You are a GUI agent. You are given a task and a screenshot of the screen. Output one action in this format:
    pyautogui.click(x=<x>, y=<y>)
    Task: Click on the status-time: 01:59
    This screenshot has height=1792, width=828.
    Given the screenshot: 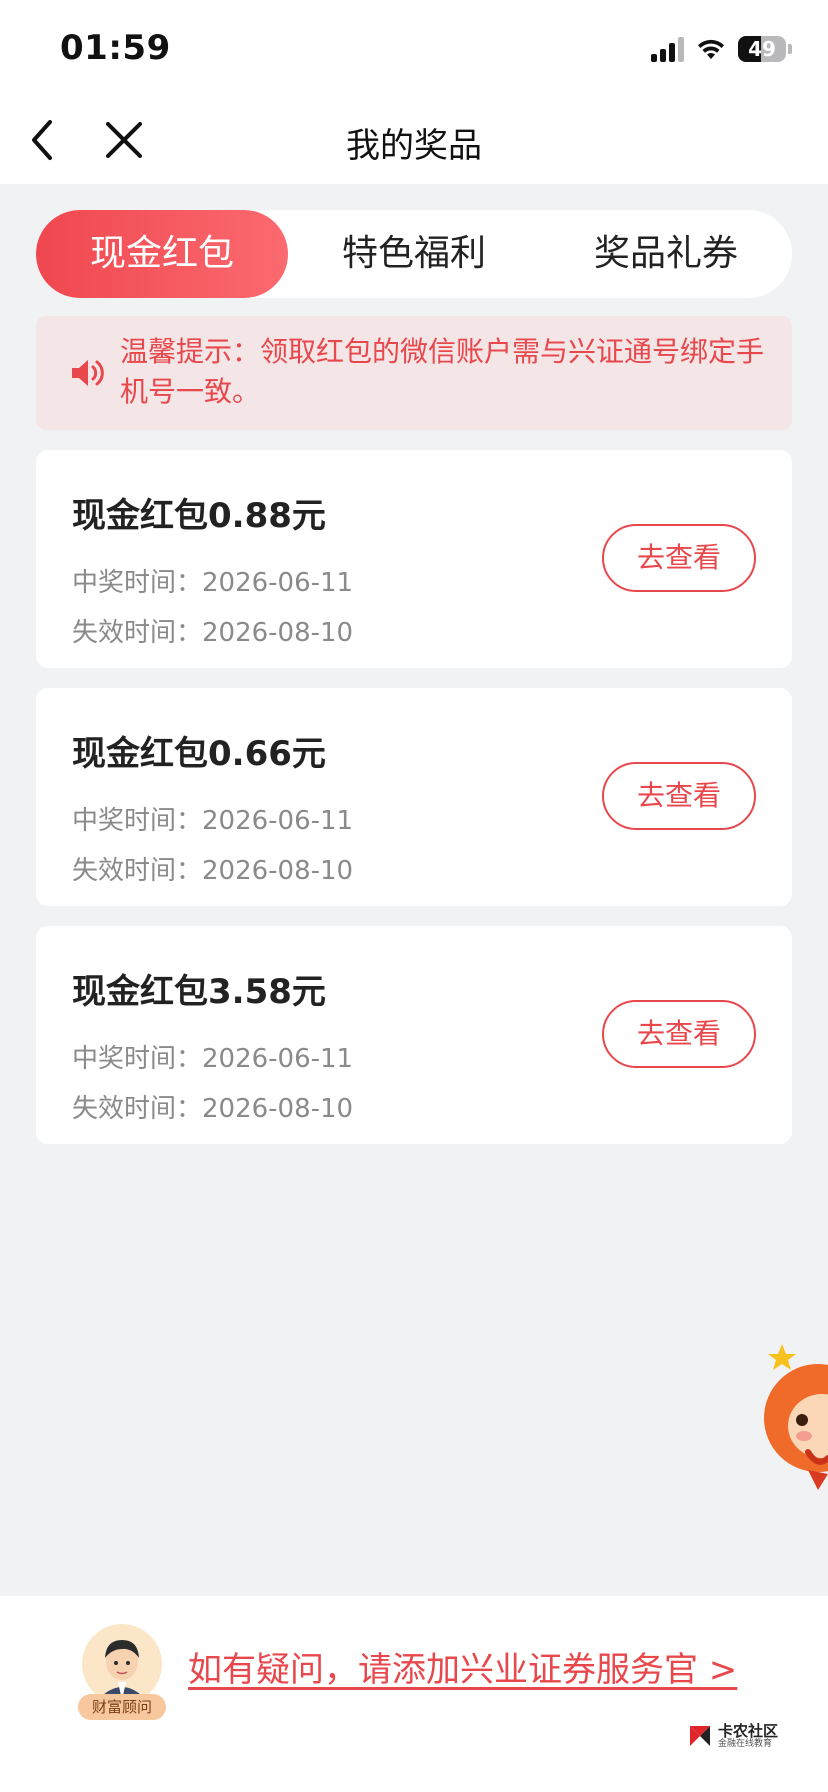 What is the action you would take?
    pyautogui.click(x=115, y=48)
    